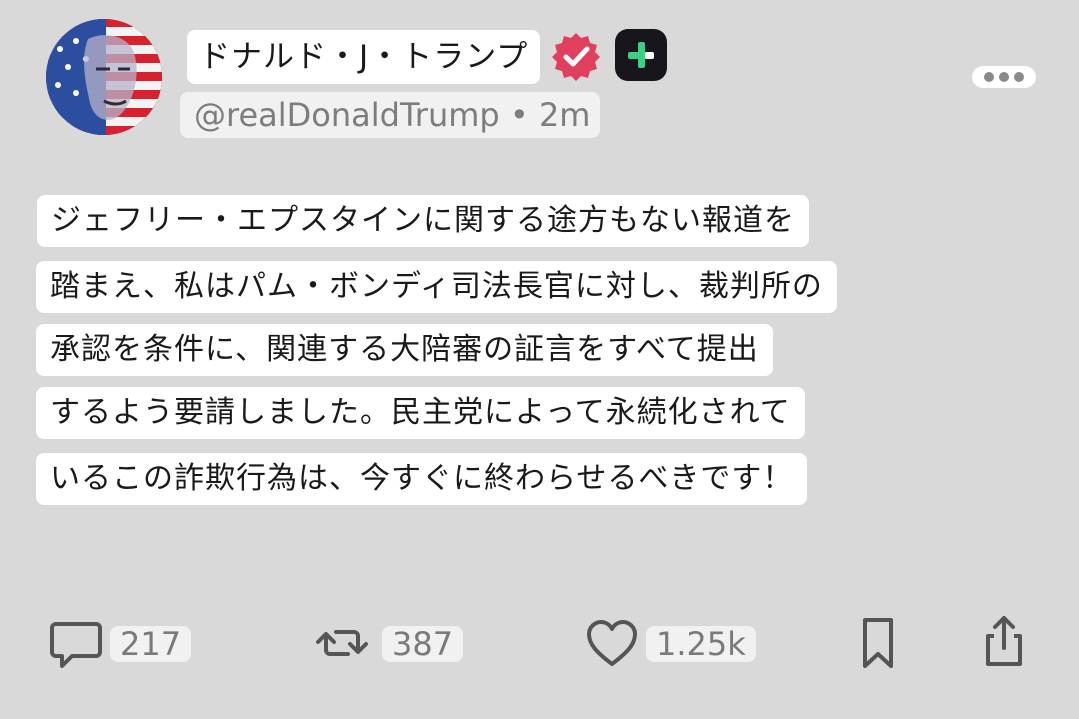 This screenshot has width=1079, height=719. I want to click on post-text-line: いるこの詐欺行為は、今すぐに終わらせるべきです！, so click(422, 479).